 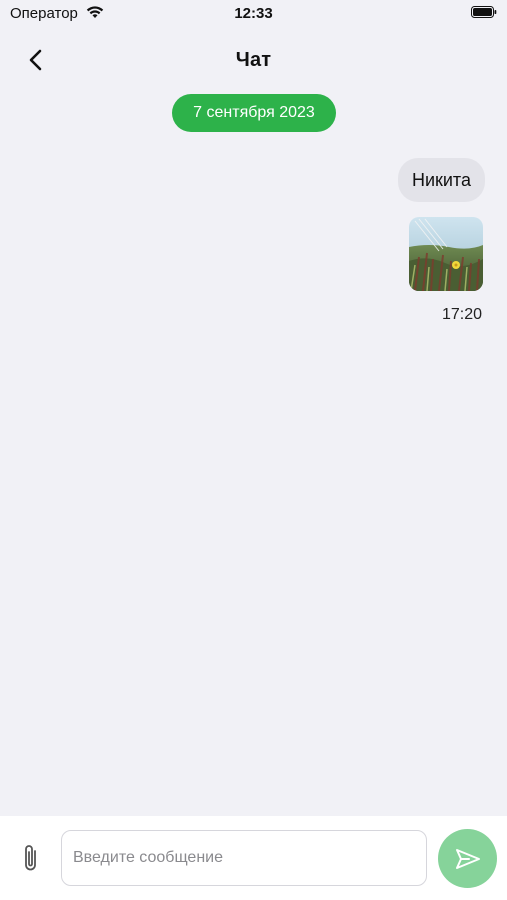 I want to click on nav-bar: Чат, so click(x=253, y=60).